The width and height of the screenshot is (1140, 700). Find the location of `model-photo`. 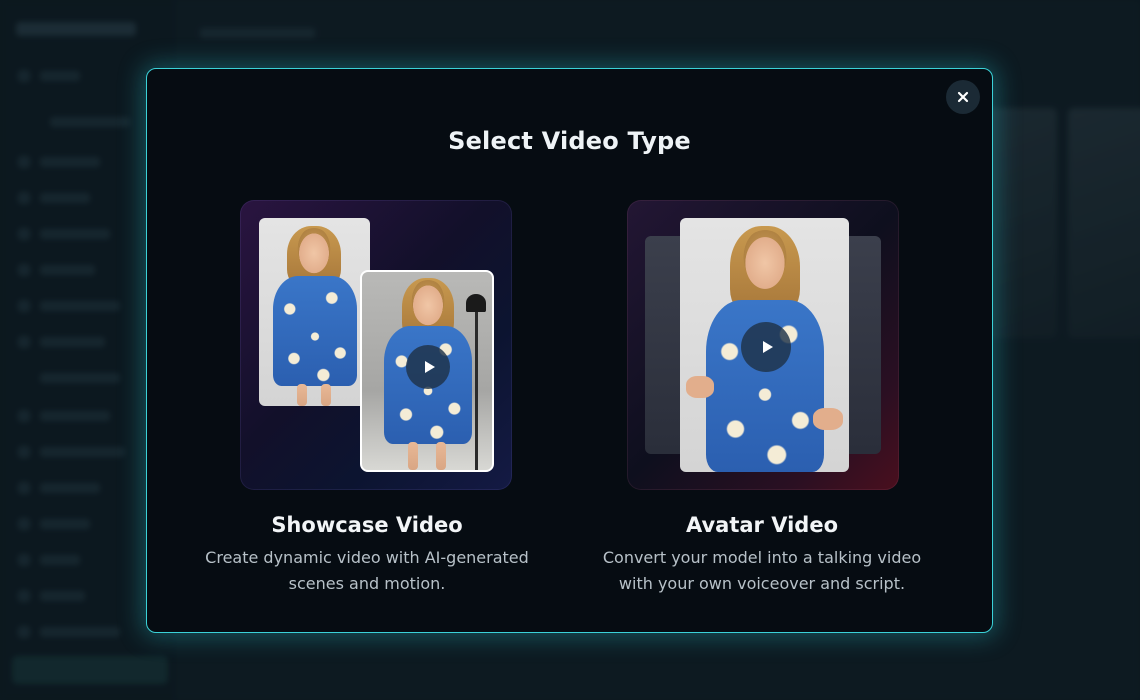

model-photo is located at coordinates (314, 312).